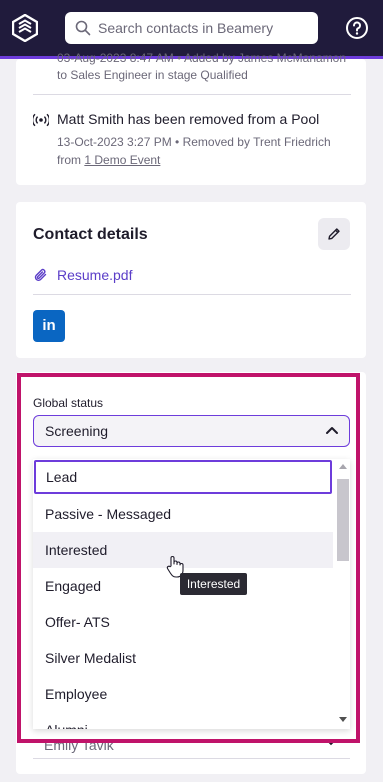 The height and width of the screenshot is (782, 383). I want to click on edit-contact-details-button, so click(334, 234).